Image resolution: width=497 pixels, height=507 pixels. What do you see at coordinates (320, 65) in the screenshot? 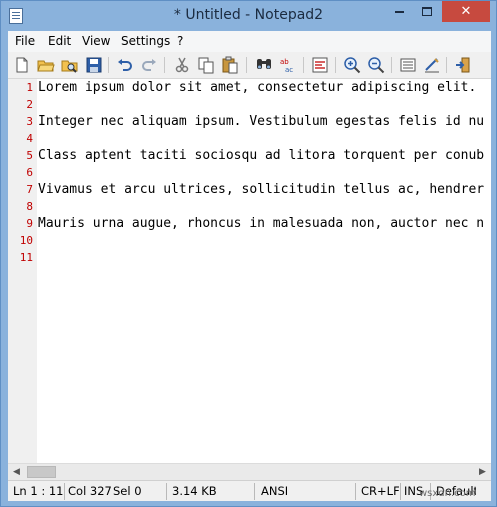
I see `word-wrap-icon` at bounding box center [320, 65].